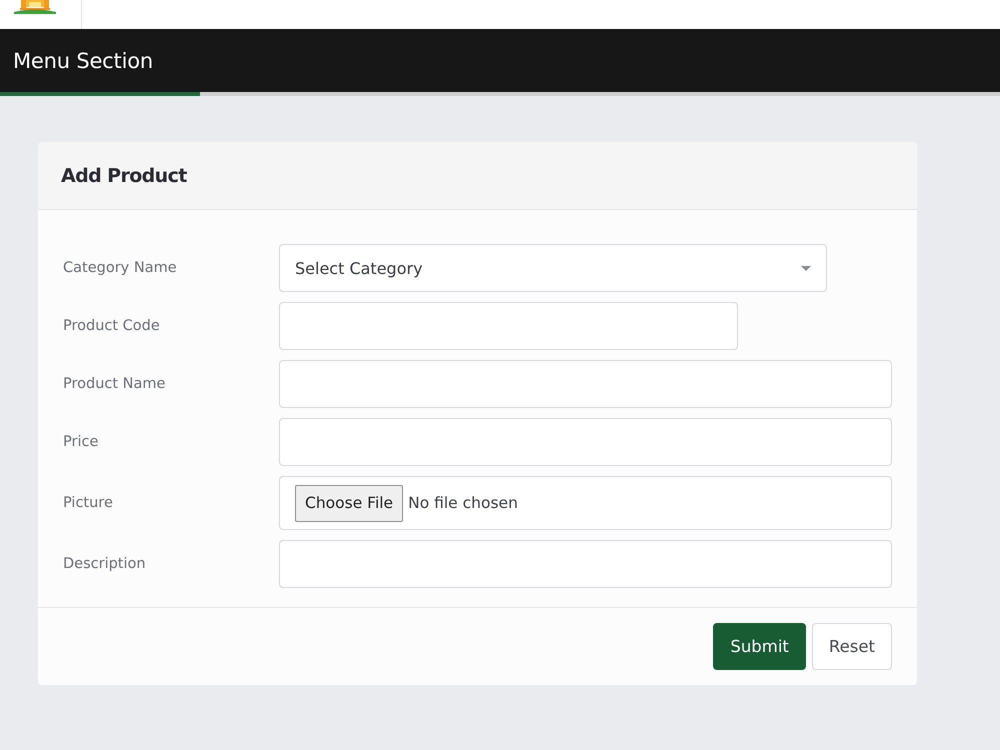 Image resolution: width=1000 pixels, height=750 pixels. What do you see at coordinates (852, 646) in the screenshot?
I see `reset-button: Reset` at bounding box center [852, 646].